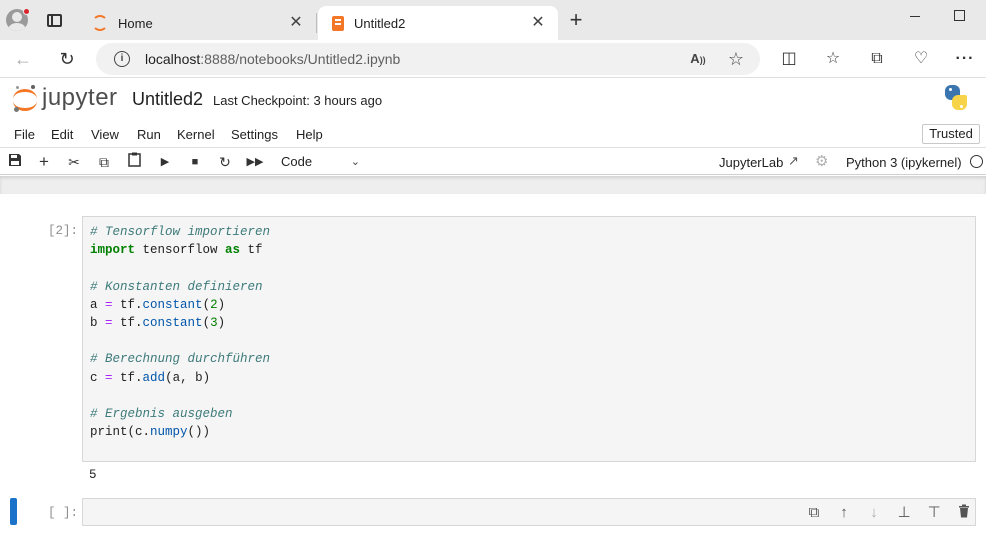 The height and width of the screenshot is (546, 986). Describe the element at coordinates (104, 162) in the screenshot. I see `copy-icon: ⧉` at that location.